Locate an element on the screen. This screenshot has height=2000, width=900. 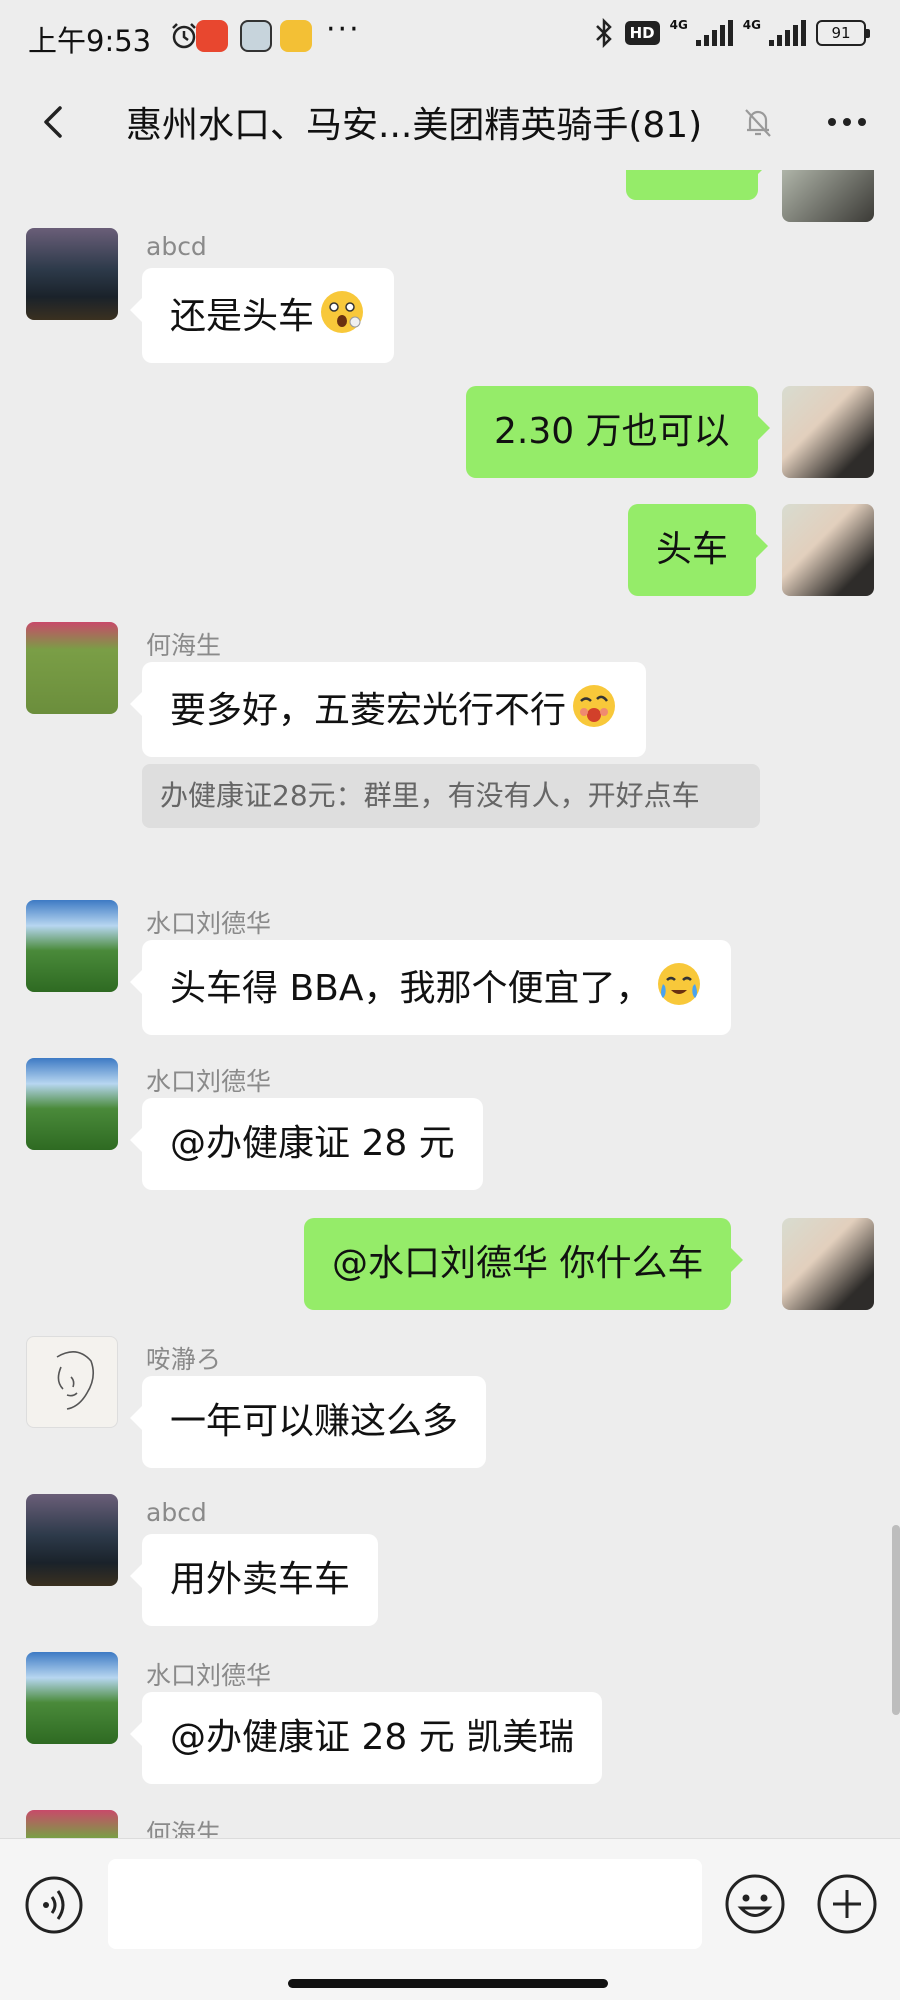
input-bar is located at coordinates (450, 1919).